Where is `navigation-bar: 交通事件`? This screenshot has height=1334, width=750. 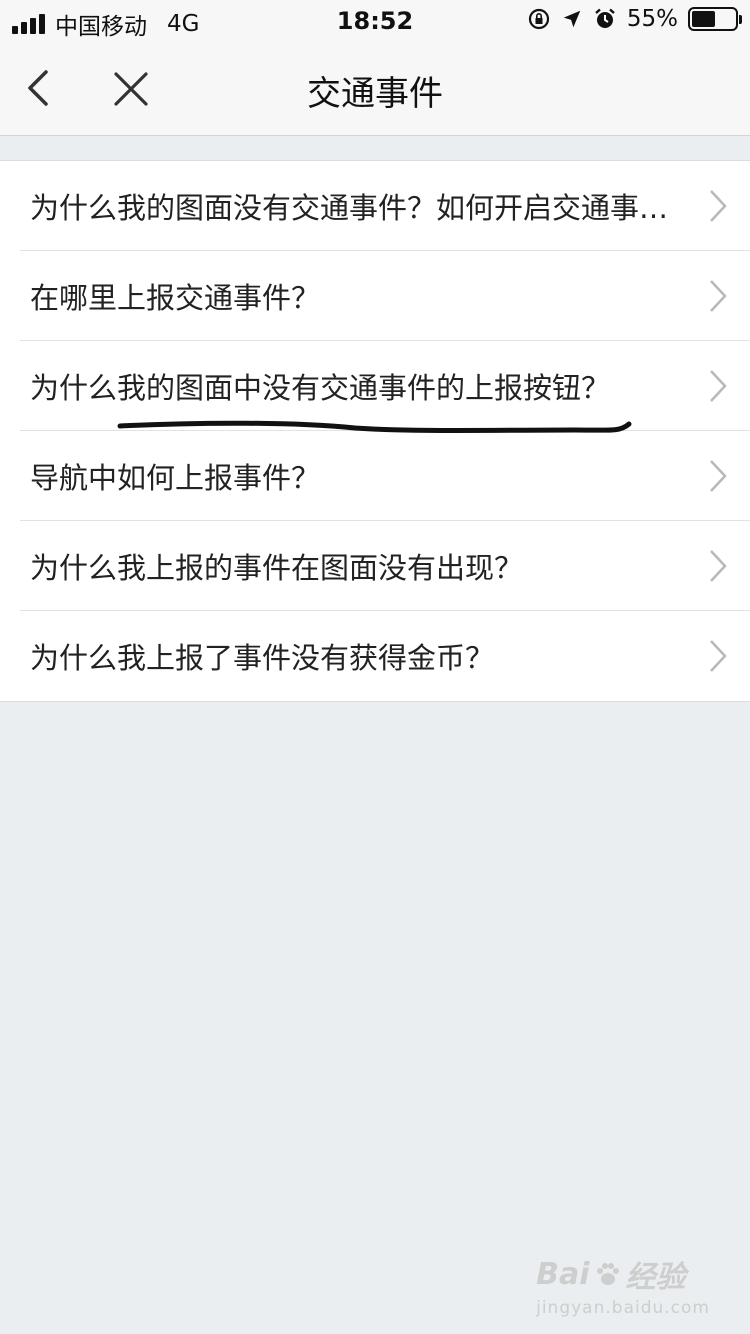 navigation-bar: 交通事件 is located at coordinates (375, 89).